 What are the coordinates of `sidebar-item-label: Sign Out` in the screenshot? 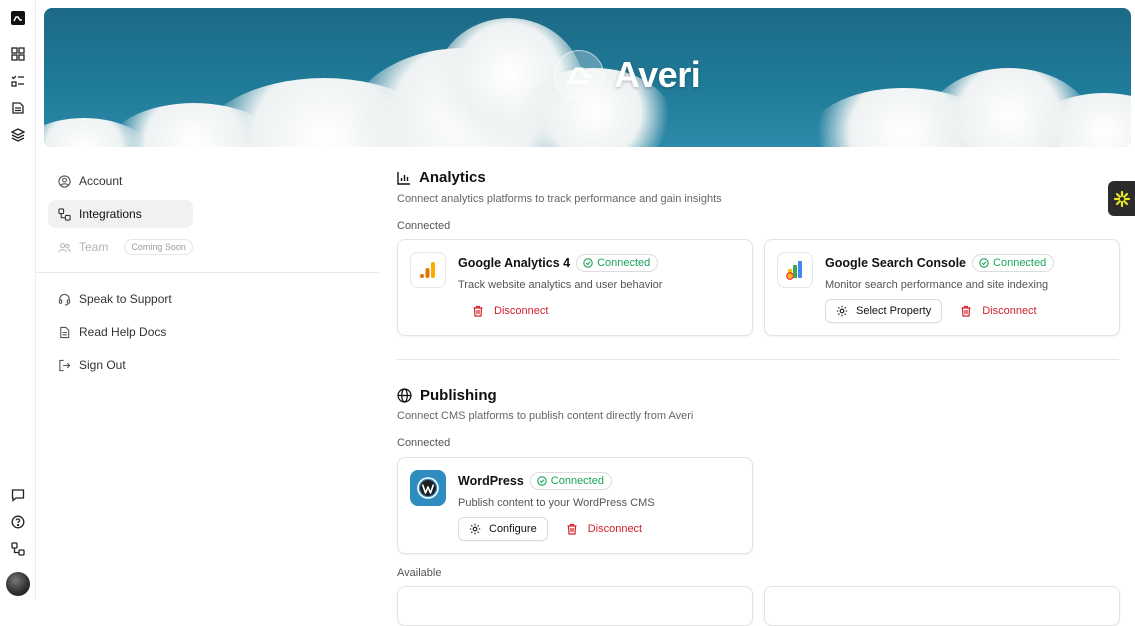 It's located at (102, 365).